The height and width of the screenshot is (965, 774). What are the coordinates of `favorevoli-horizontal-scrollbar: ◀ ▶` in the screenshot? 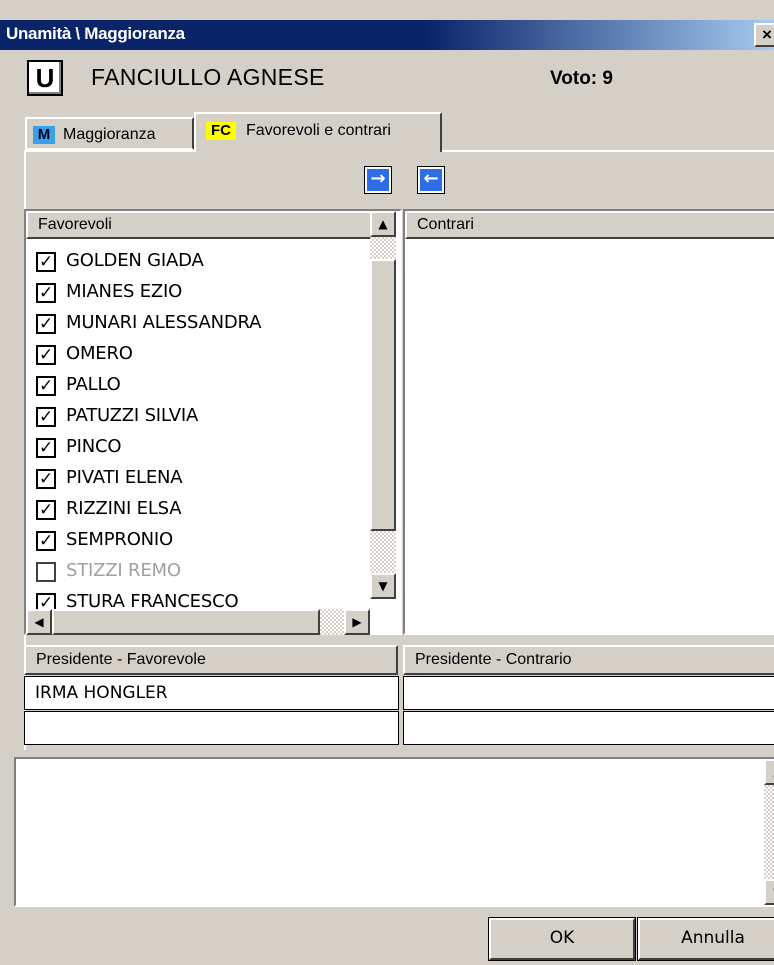 It's located at (198, 622).